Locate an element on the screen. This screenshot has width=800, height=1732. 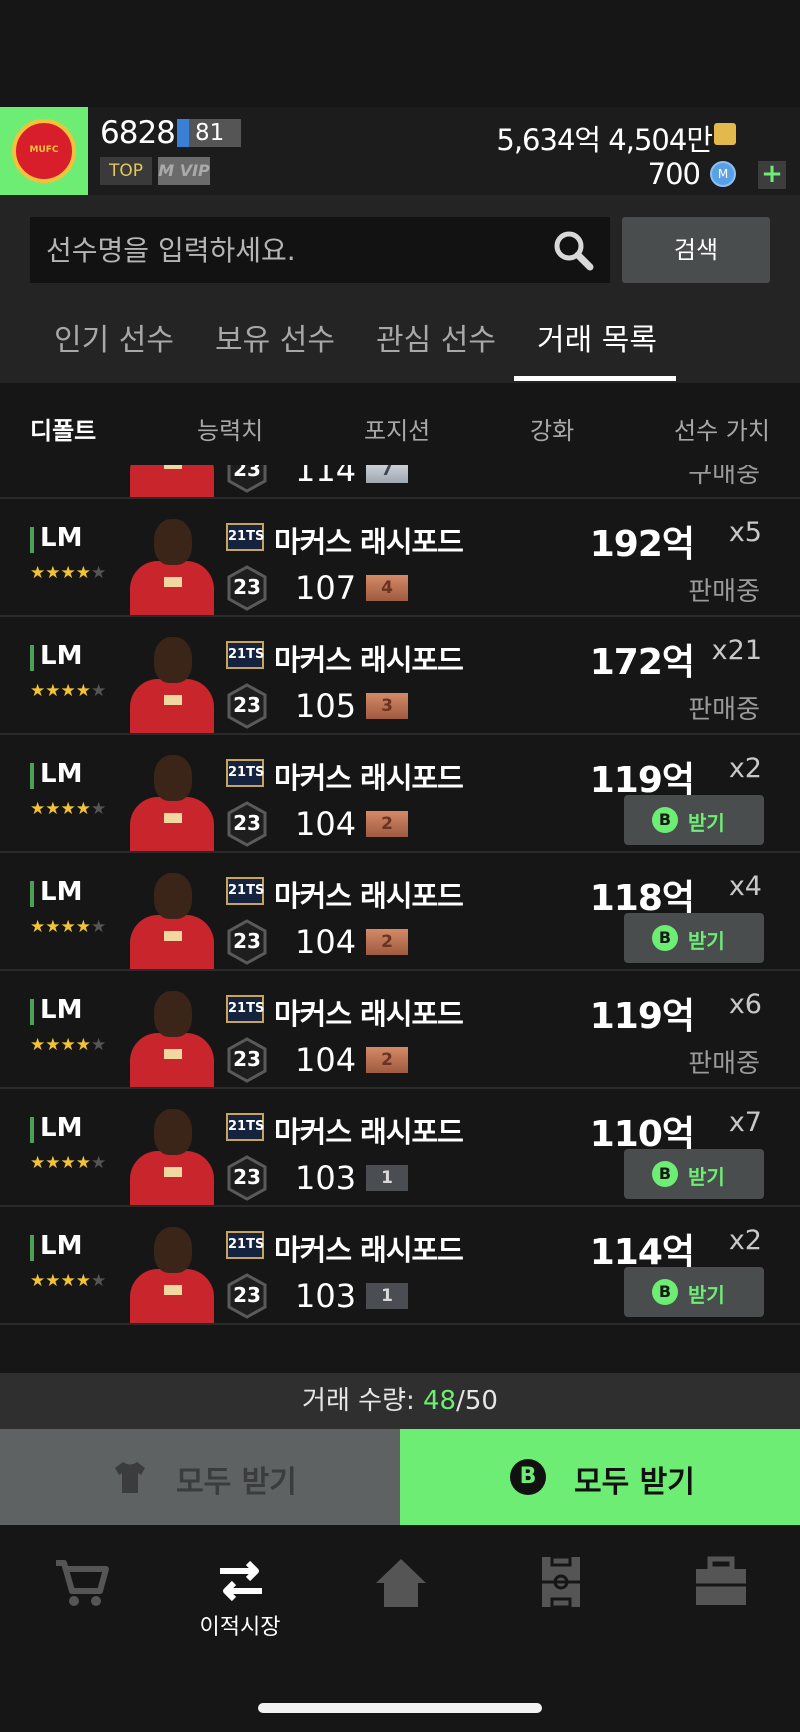
enhance-grade-badge: 1 is located at coordinates (387, 1178).